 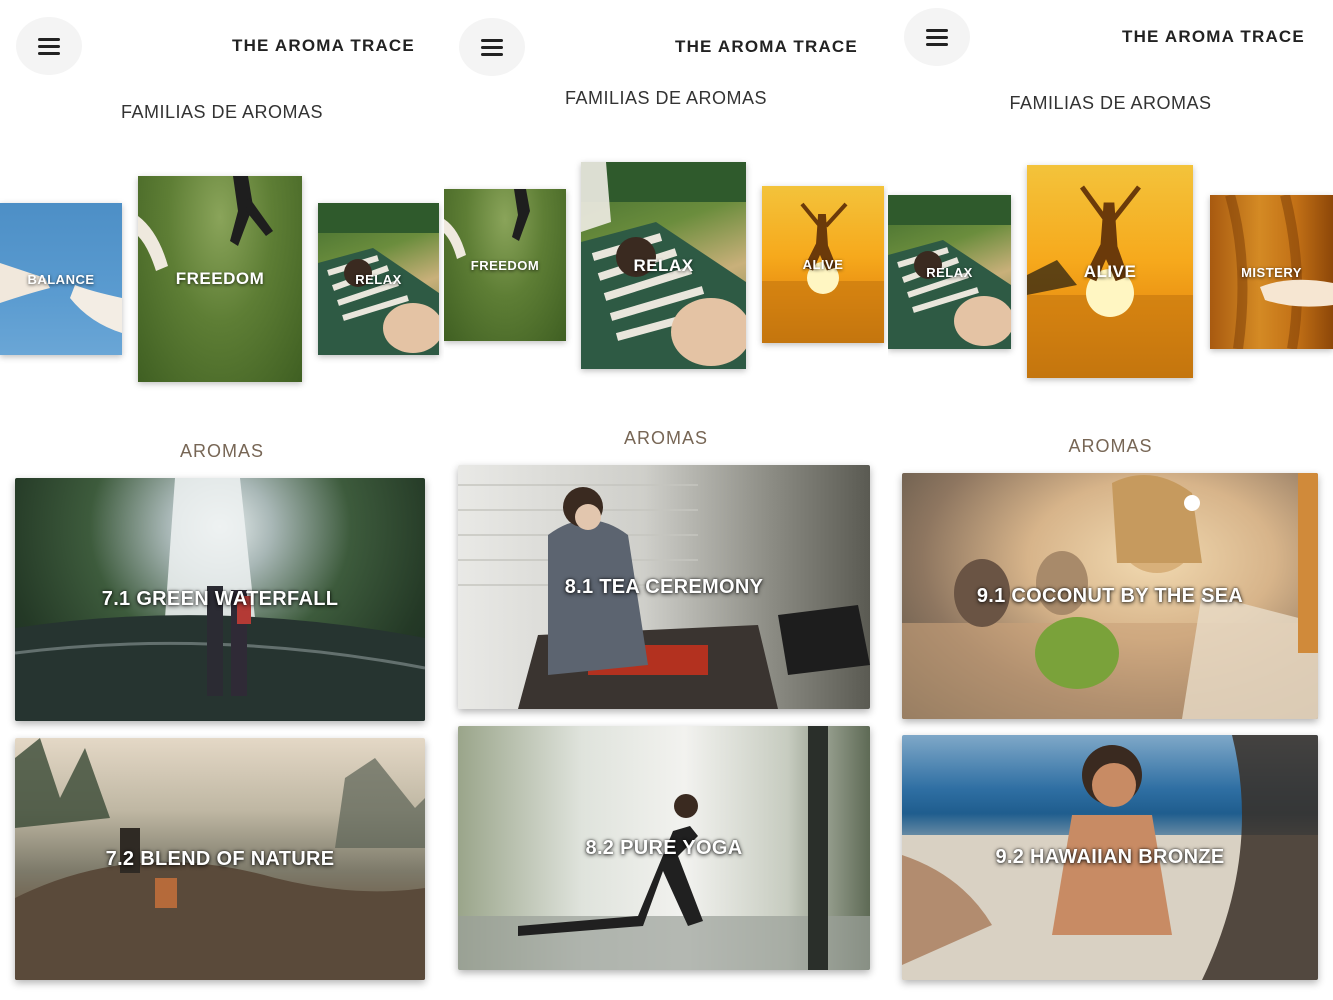 I want to click on aroma-card-coconut-by-the-sea: 9.1 COCONUT BY THE SEA, so click(x=1110, y=596).